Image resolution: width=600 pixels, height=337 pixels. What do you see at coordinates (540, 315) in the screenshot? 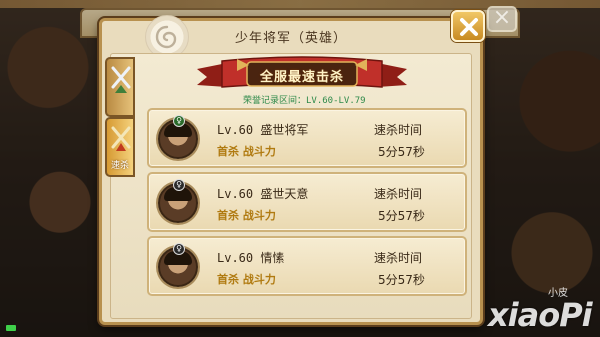
I see `watermark-logo-text: xiaoPi` at bounding box center [540, 315].